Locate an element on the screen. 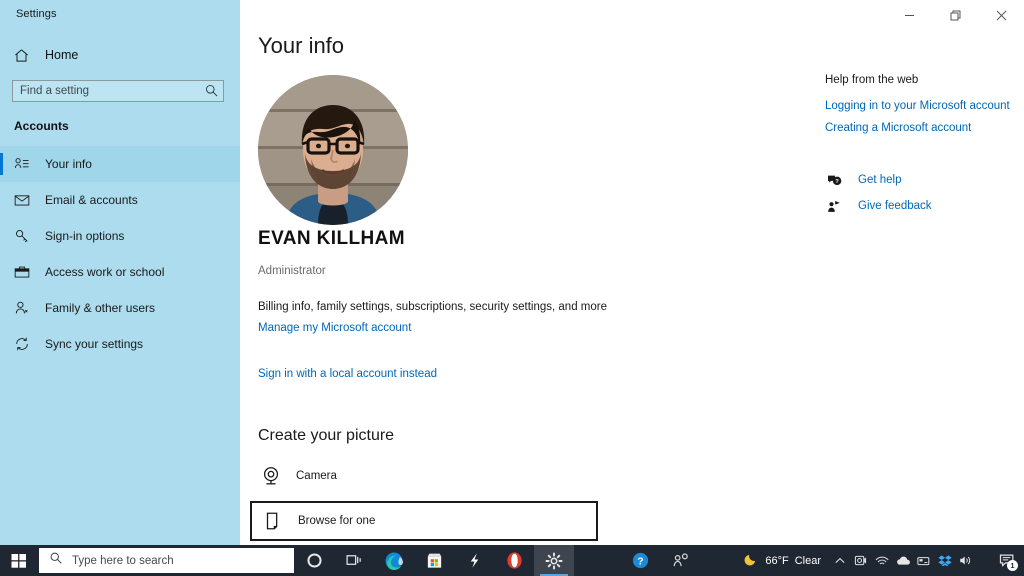 This screenshot has height=576, width=1024. get-help-action: ? Get help is located at coordinates (924, 180).